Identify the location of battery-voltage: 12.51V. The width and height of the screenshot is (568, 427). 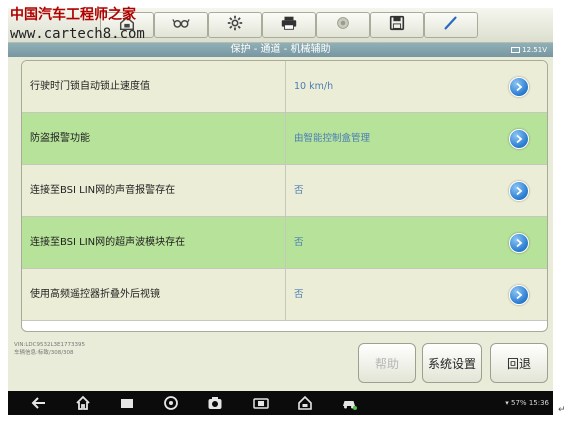
(529, 50).